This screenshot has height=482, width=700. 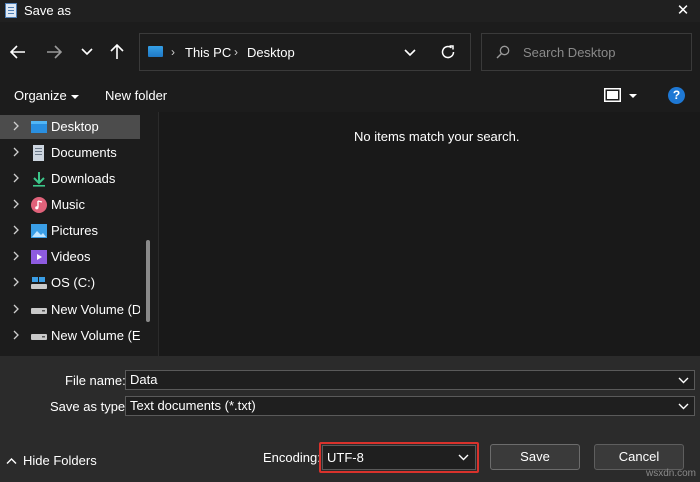 I want to click on view-pane-icon, so click(x=612, y=95).